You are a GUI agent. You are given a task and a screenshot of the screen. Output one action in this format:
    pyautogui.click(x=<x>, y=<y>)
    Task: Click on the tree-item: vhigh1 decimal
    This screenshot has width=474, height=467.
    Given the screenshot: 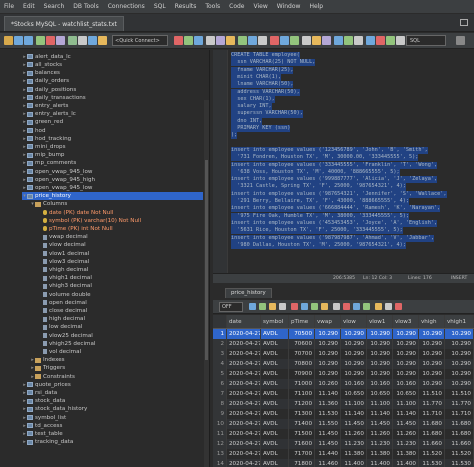 What is the action you would take?
    pyautogui.click(x=120, y=278)
    